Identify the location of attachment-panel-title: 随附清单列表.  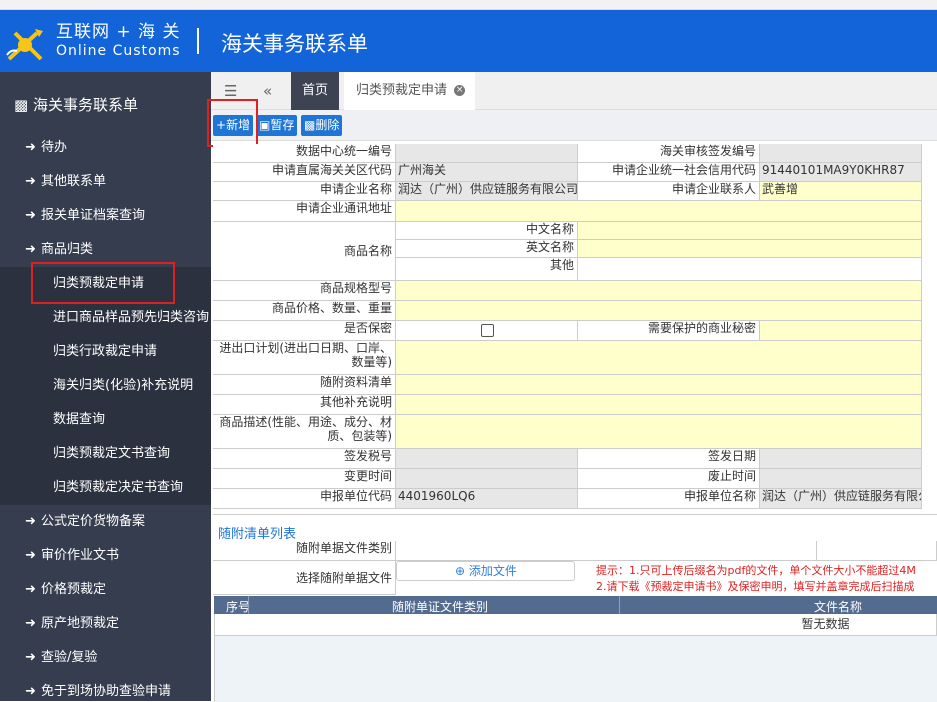
(257, 534).